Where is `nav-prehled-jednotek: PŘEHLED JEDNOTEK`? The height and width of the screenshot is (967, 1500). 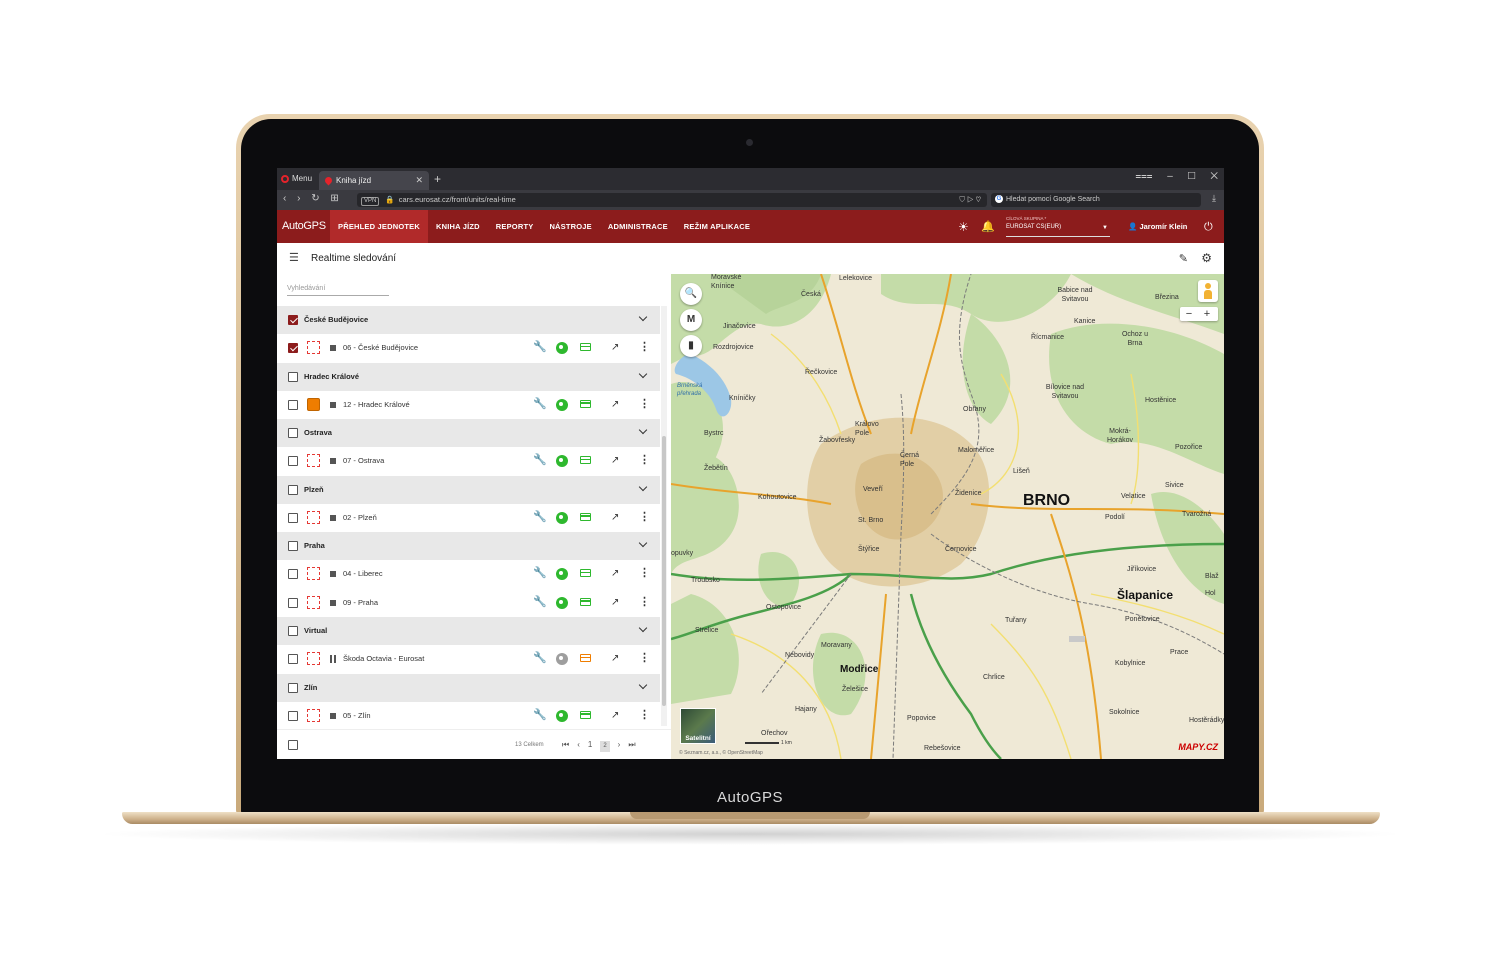
nav-prehled-jednotek: PŘEHLED JEDNOTEK is located at coordinates (379, 226).